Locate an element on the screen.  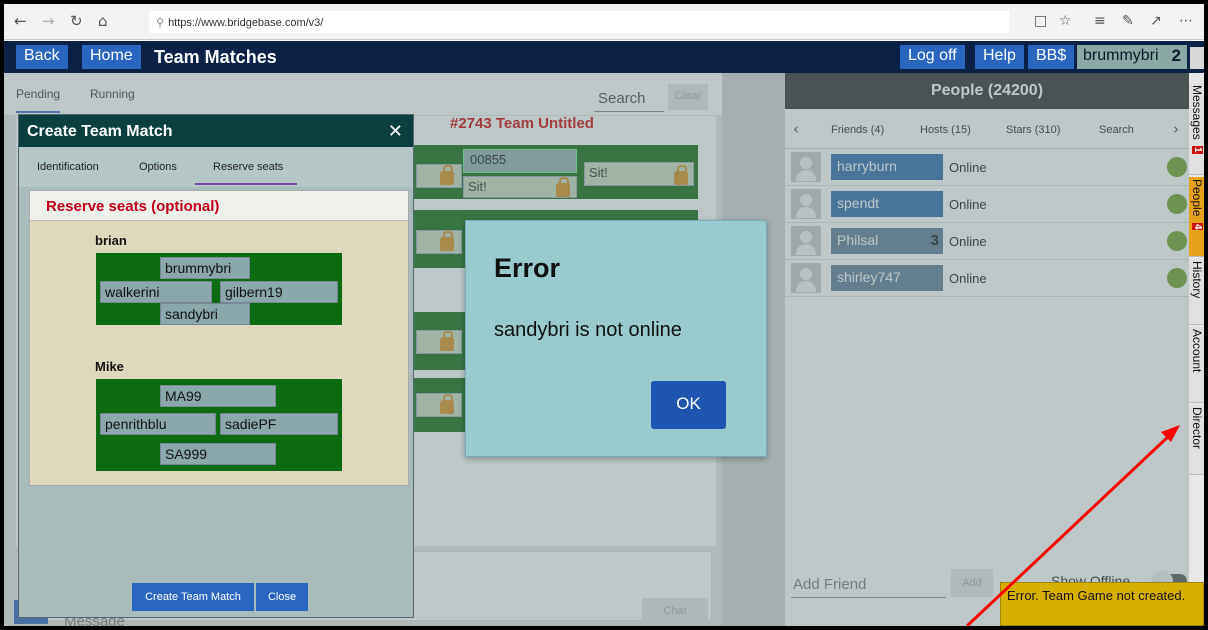
annotation-arrow-icon is located at coordinates (1072, 525).